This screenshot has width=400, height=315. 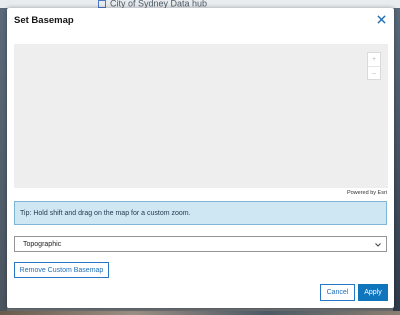 I want to click on zoom-out-button: –, so click(x=374, y=73).